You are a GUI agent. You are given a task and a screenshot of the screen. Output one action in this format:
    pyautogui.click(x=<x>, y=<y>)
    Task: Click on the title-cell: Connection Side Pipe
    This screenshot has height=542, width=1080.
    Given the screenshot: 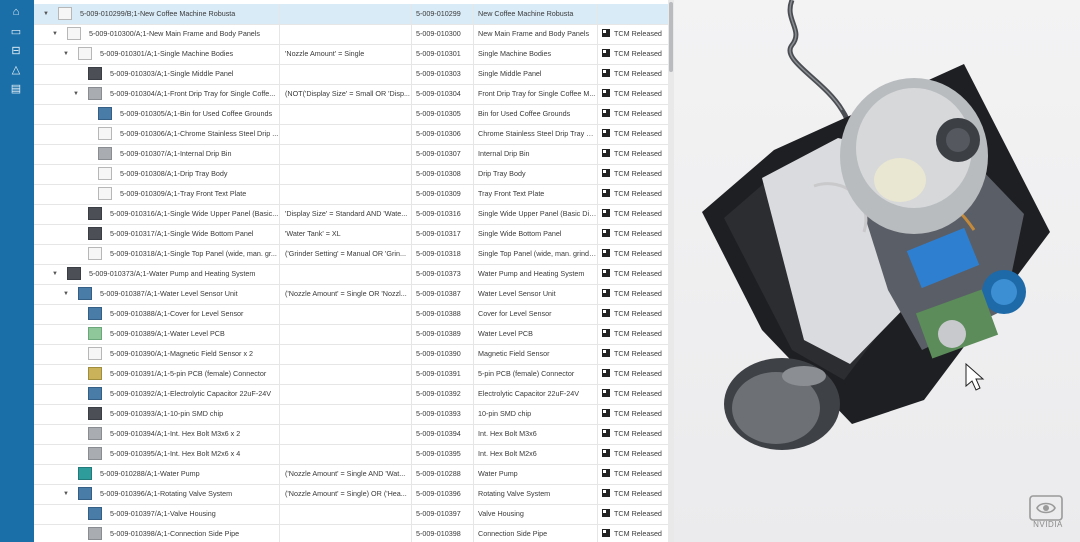 What is the action you would take?
    pyautogui.click(x=536, y=533)
    